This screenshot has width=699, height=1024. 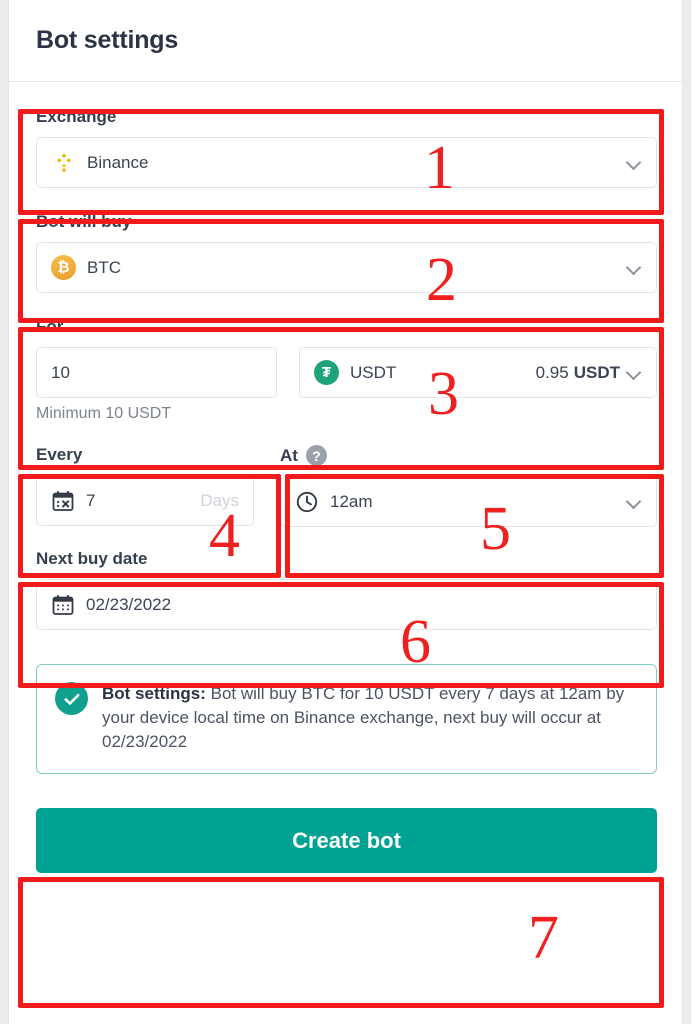 I want to click on btc-symbol: ₿, so click(x=63, y=267).